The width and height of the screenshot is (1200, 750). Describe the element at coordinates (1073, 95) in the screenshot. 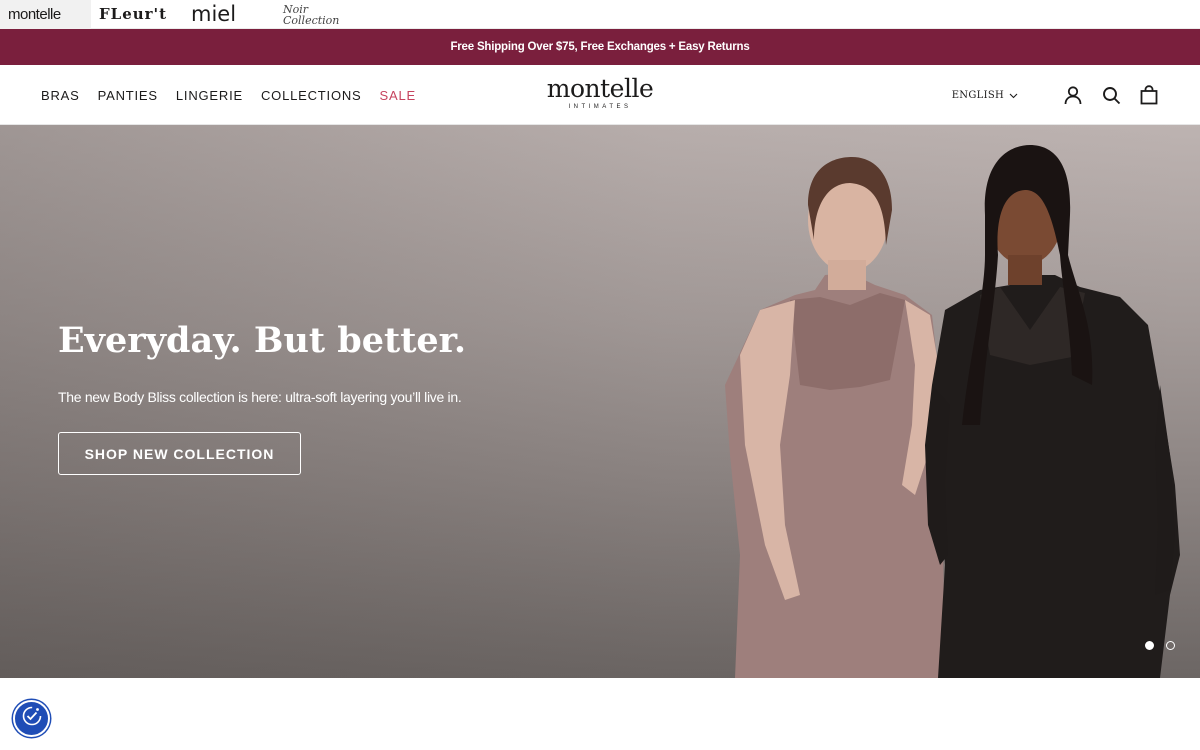

I see `user-icon` at that location.